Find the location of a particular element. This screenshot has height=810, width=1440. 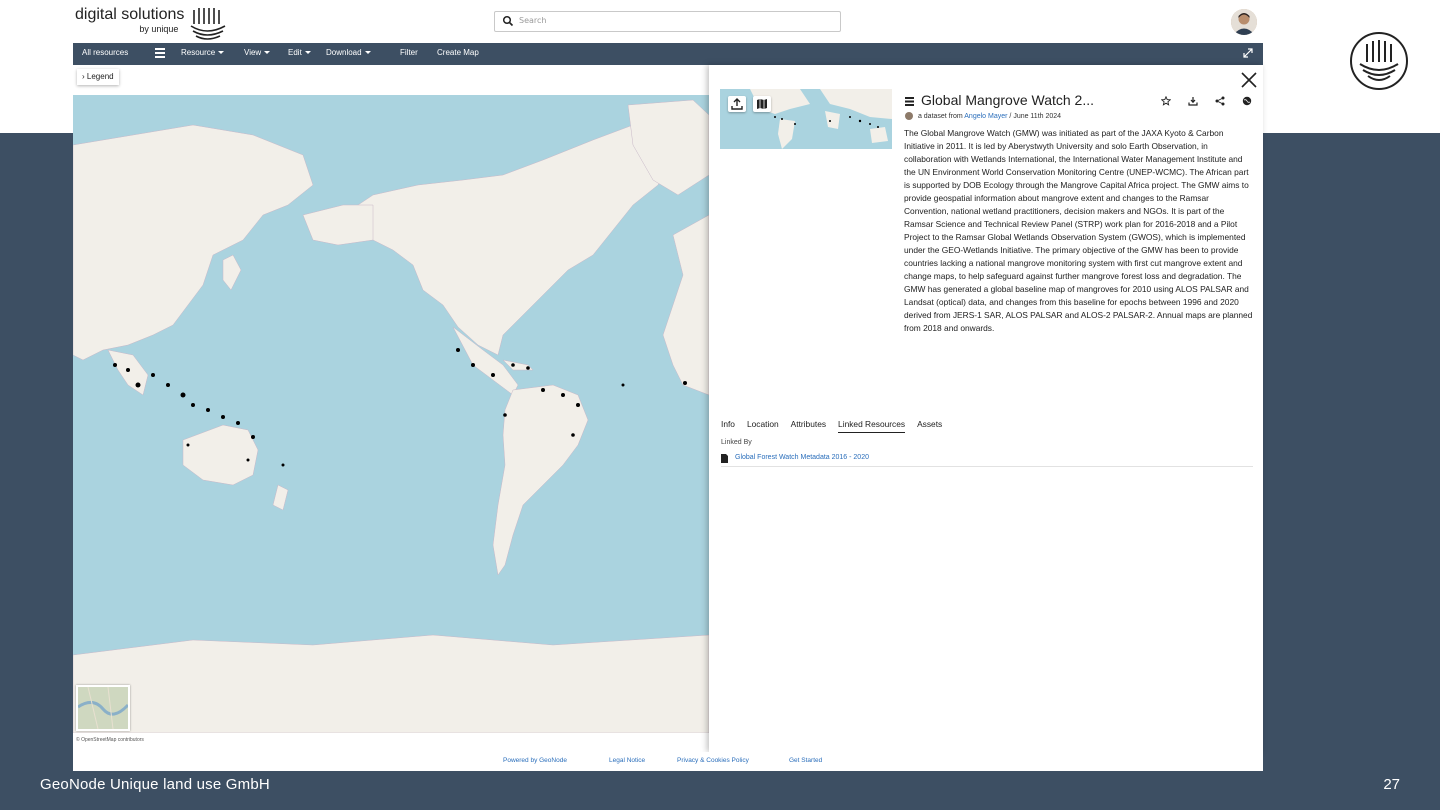

nav-filter: Filter is located at coordinates (409, 52).